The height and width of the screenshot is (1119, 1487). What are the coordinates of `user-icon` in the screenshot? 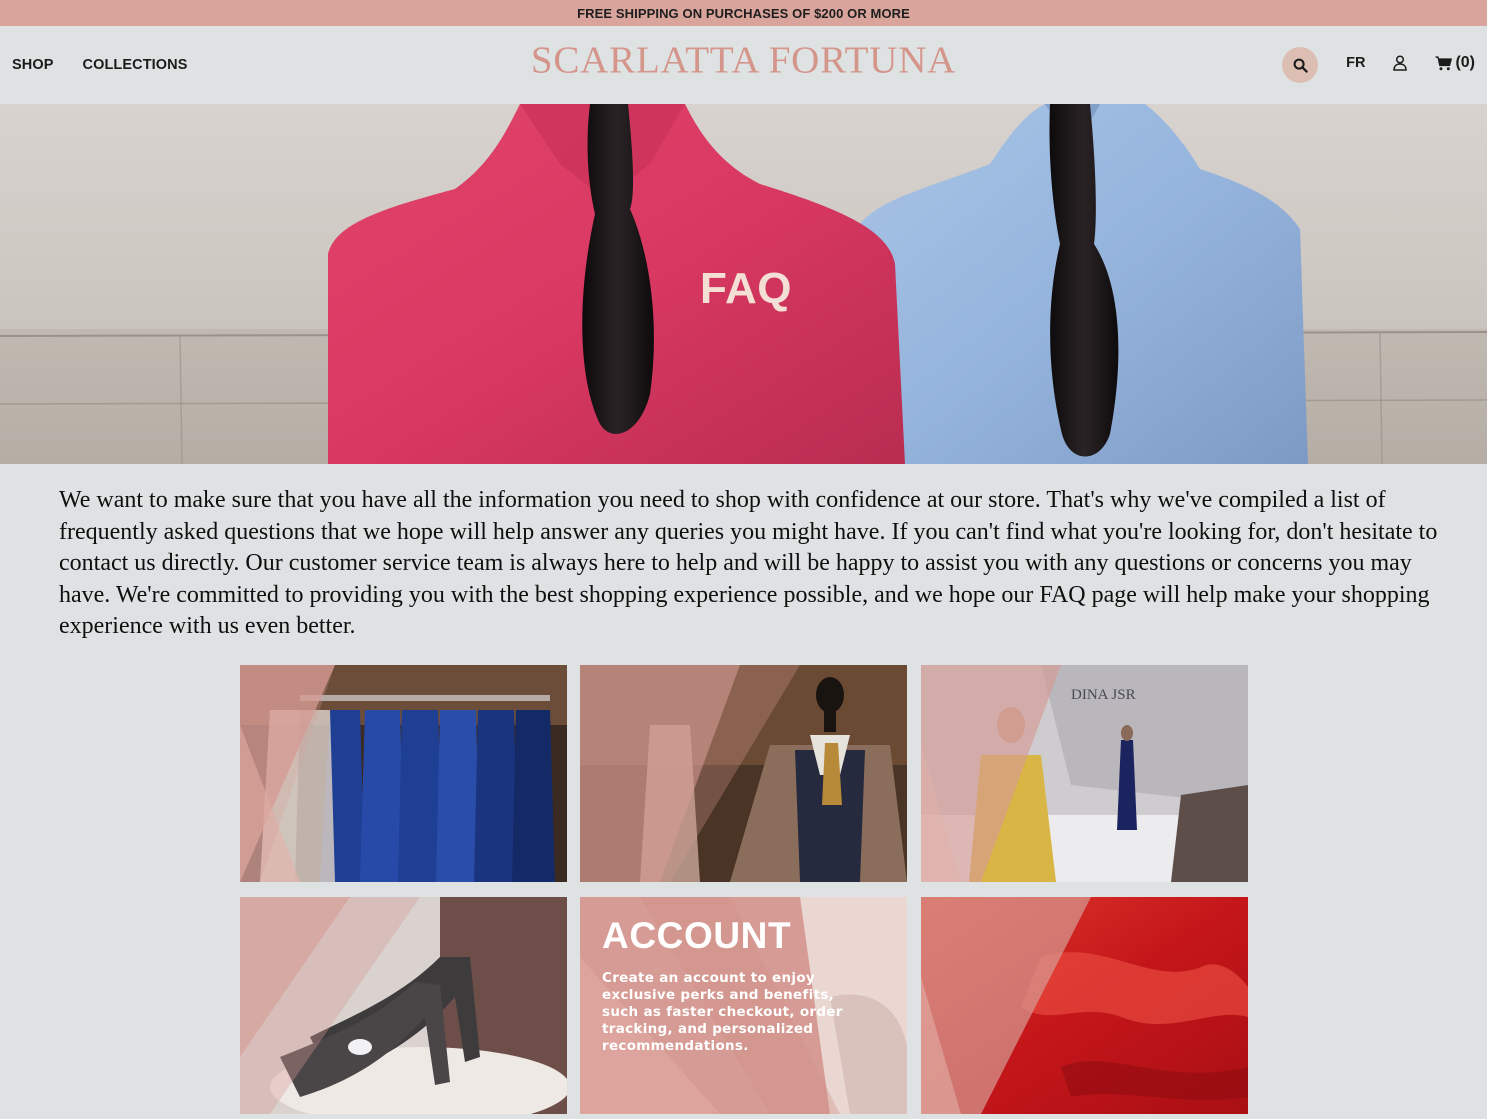 It's located at (1400, 63).